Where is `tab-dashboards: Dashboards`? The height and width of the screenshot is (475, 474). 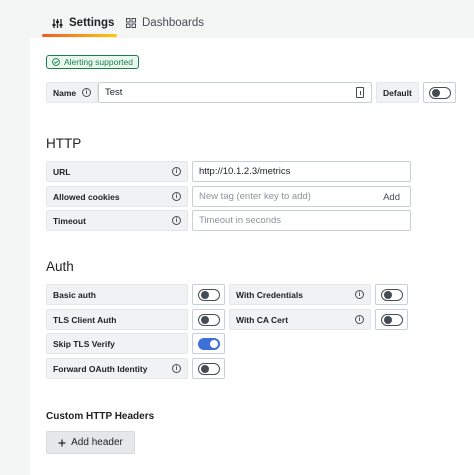
tab-dashboards: Dashboards is located at coordinates (165, 23).